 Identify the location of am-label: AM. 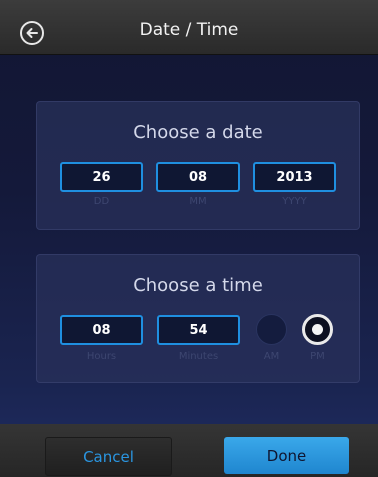
(271, 356).